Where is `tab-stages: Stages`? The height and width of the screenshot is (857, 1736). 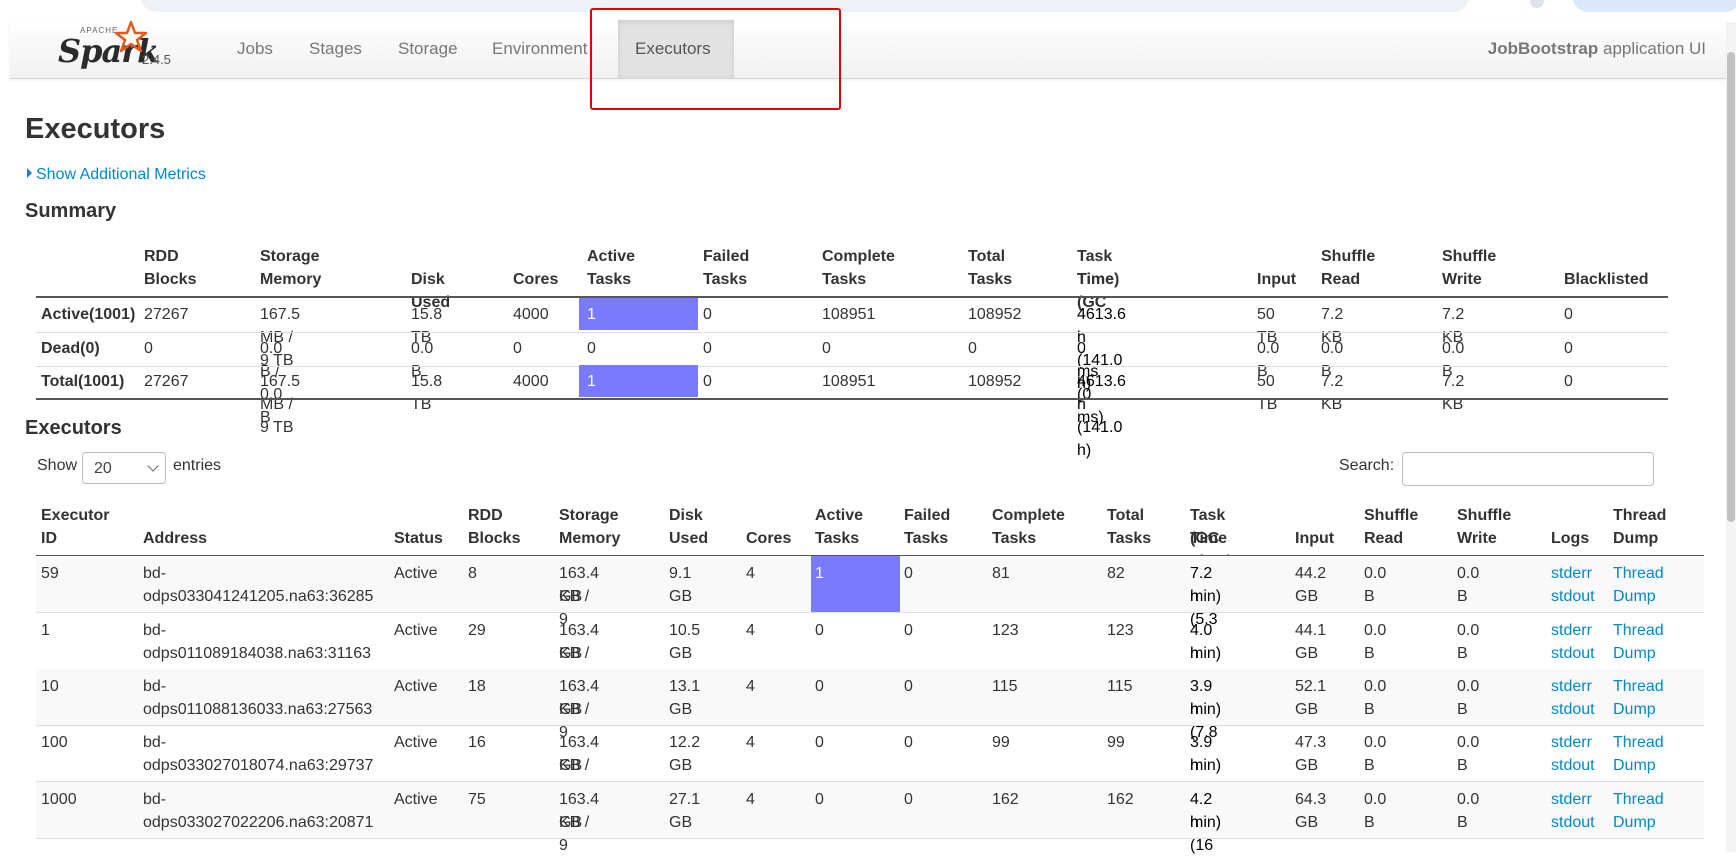
tab-stages: Stages is located at coordinates (335, 49).